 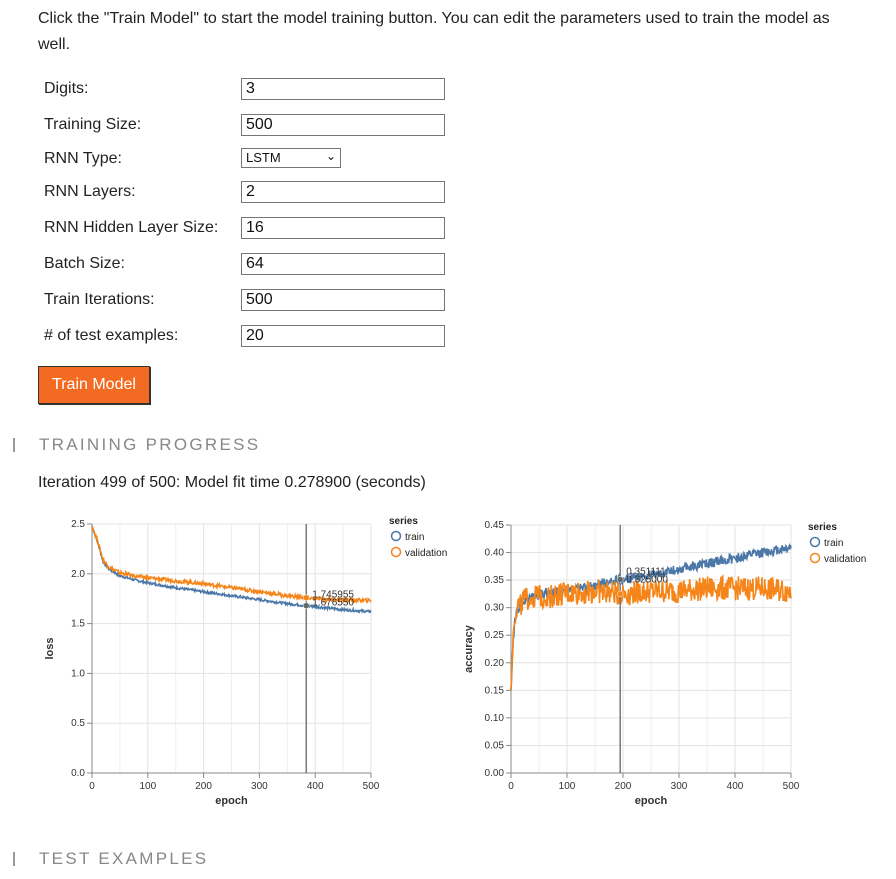 What do you see at coordinates (90, 191) in the screenshot?
I see `rnn-layers-label: RNN Layers:` at bounding box center [90, 191].